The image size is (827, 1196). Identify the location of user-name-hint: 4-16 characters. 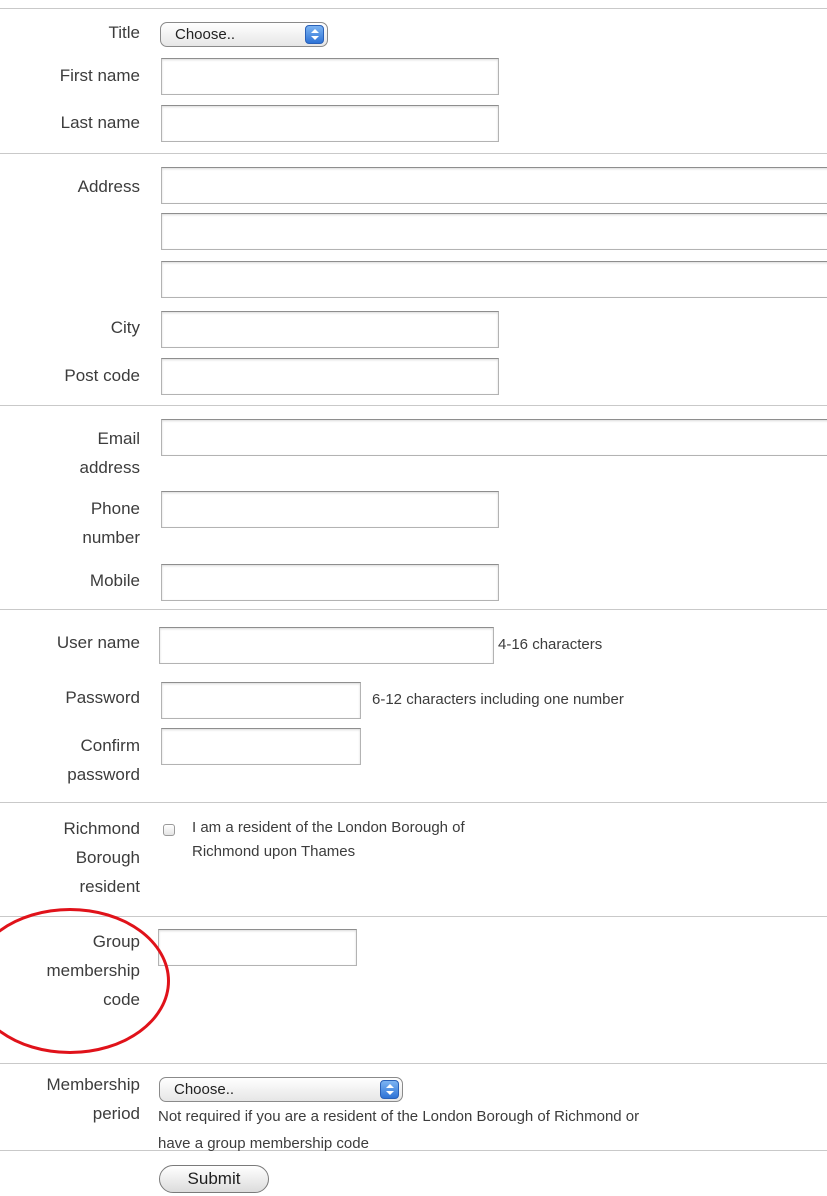
(550, 644).